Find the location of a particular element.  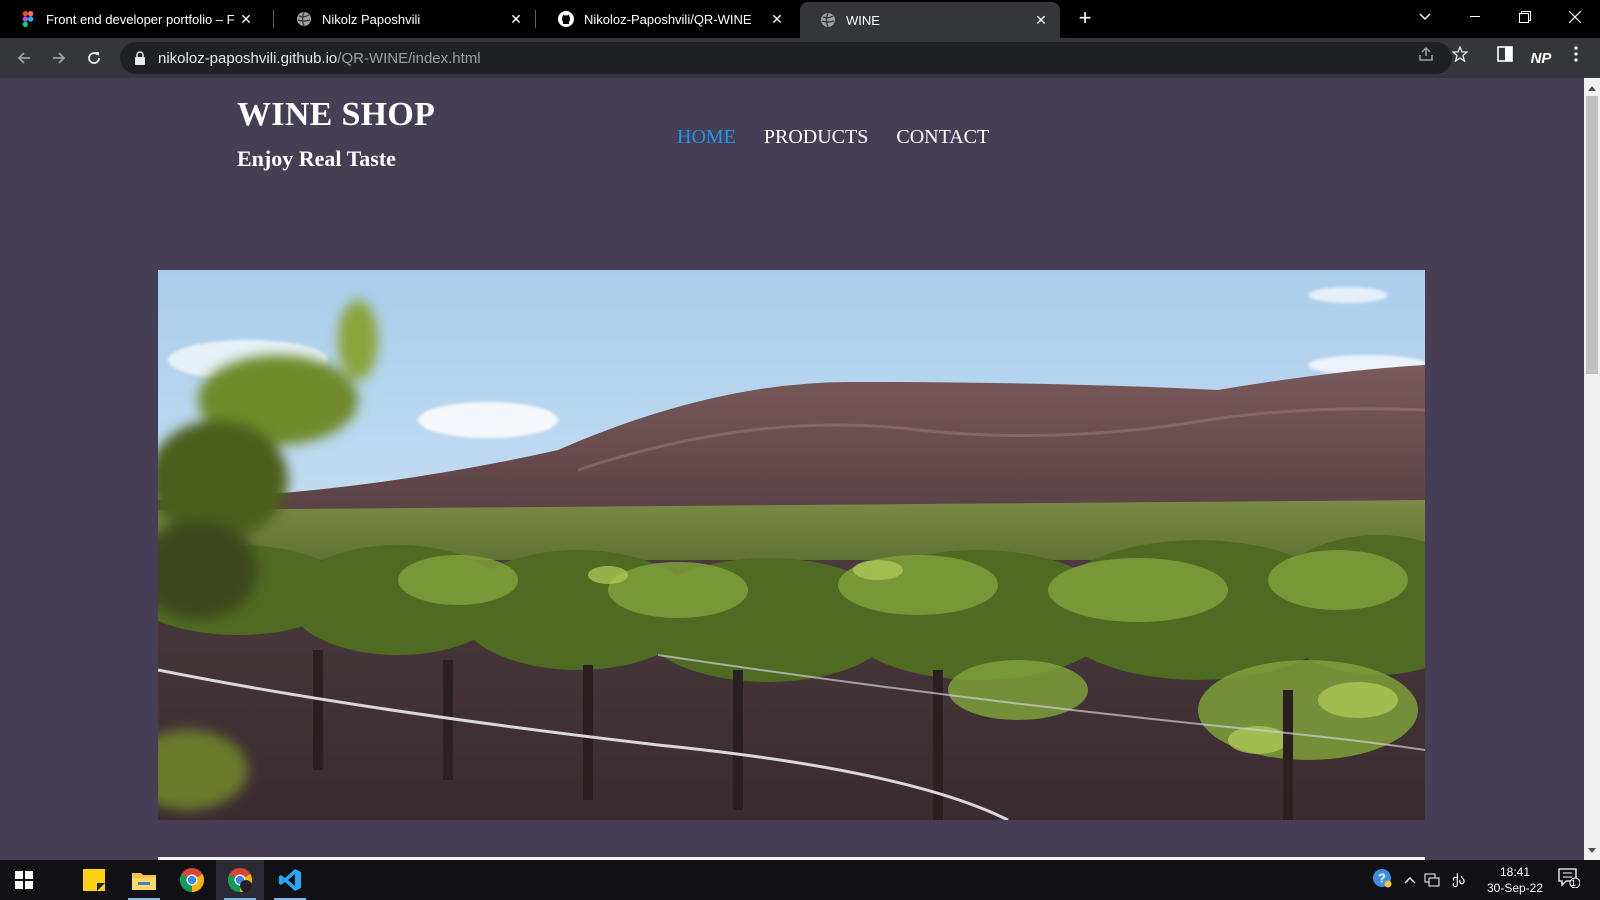

scroll-up-icon is located at coordinates (1592, 88).